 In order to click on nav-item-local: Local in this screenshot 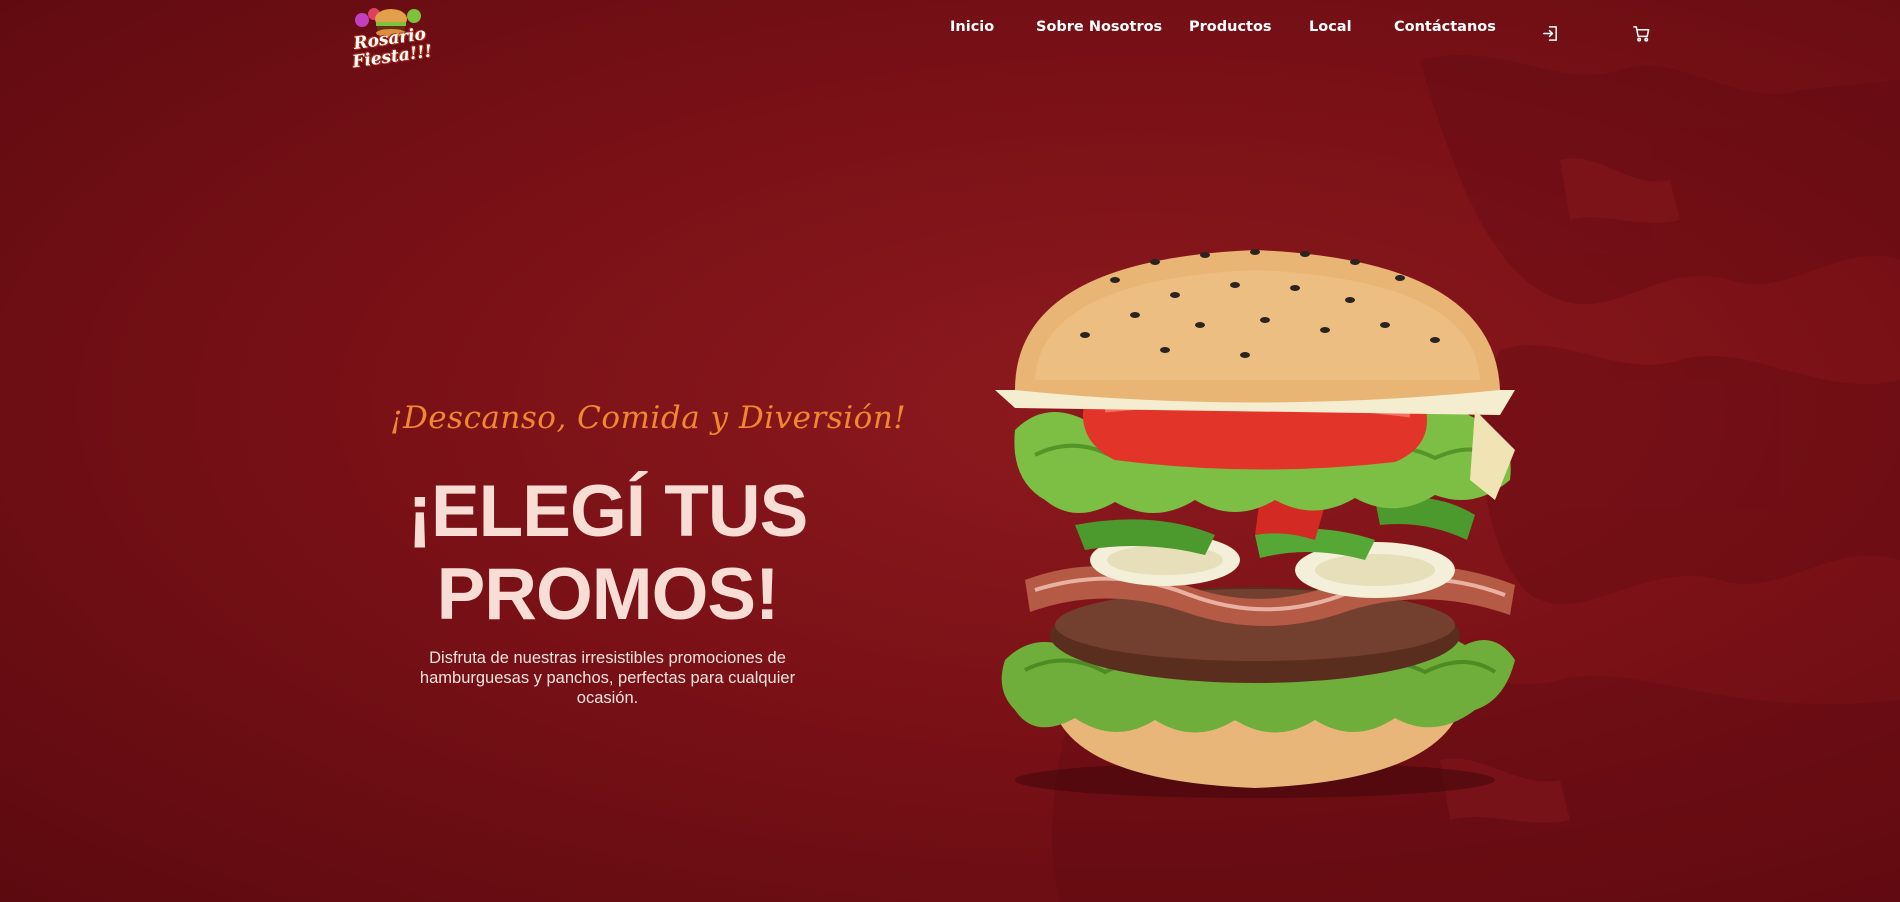, I will do `click(1330, 27)`.